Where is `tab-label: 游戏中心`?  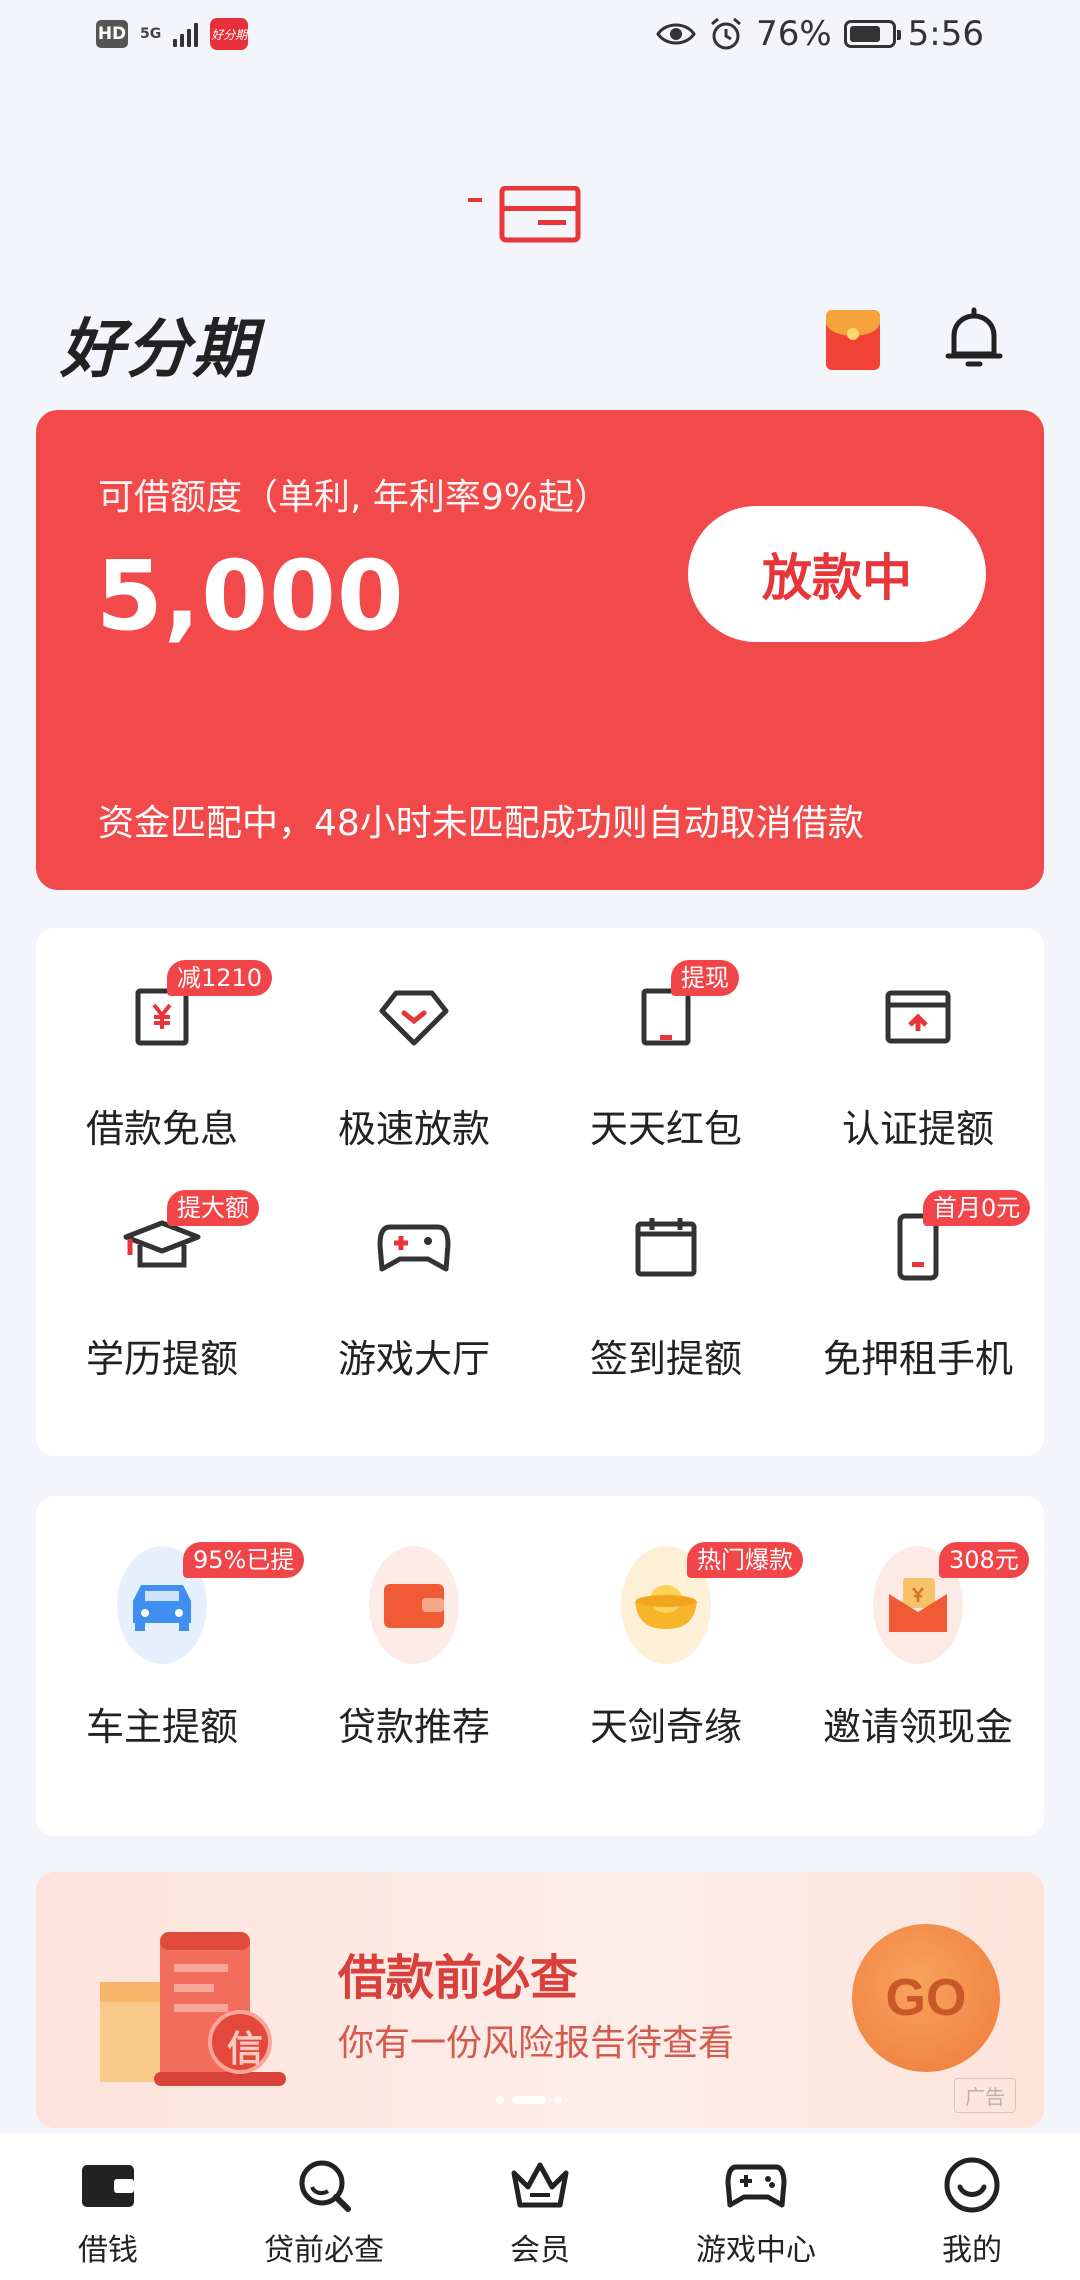 tab-label: 游戏中心 is located at coordinates (756, 2250).